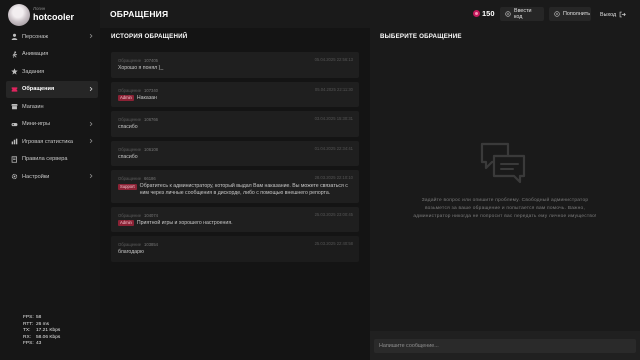 Image resolution: width=640 pixels, height=360 pixels. Describe the element at coordinates (14, 107) in the screenshot. I see `store-icon` at that location.